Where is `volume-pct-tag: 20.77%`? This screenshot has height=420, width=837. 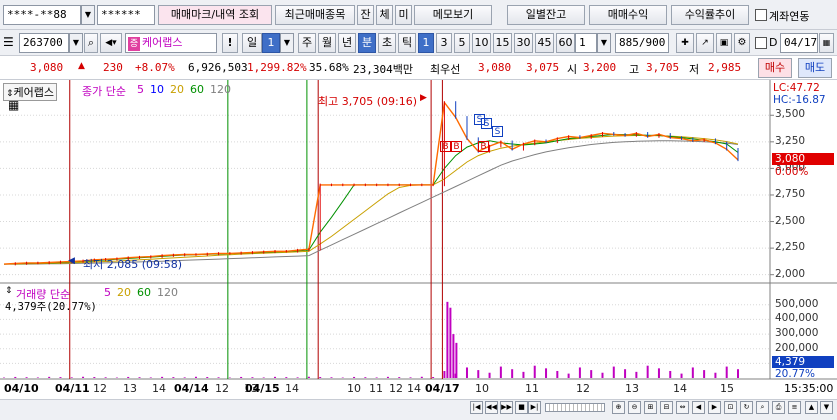
volume-pct-tag: 20.77% is located at coordinates (795, 374).